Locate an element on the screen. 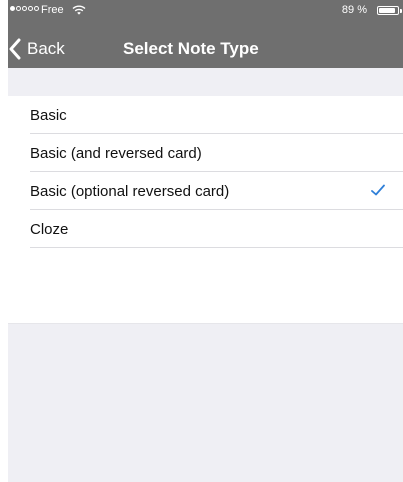 The width and height of the screenshot is (403, 482). note-type-item-basic-optional-reversed: Basic (optional reversed card) is located at coordinates (205, 191).